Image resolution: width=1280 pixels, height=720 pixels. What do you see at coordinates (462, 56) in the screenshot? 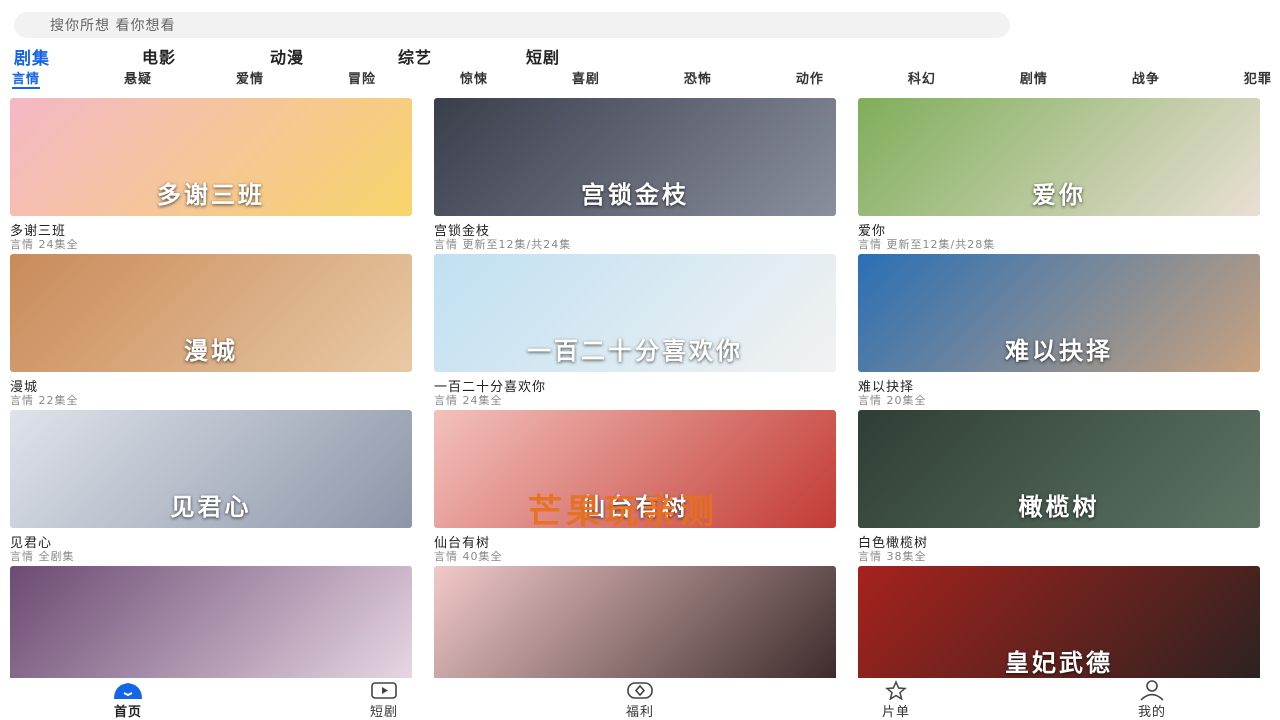
I see `tab-variety: 综艺` at bounding box center [462, 56].